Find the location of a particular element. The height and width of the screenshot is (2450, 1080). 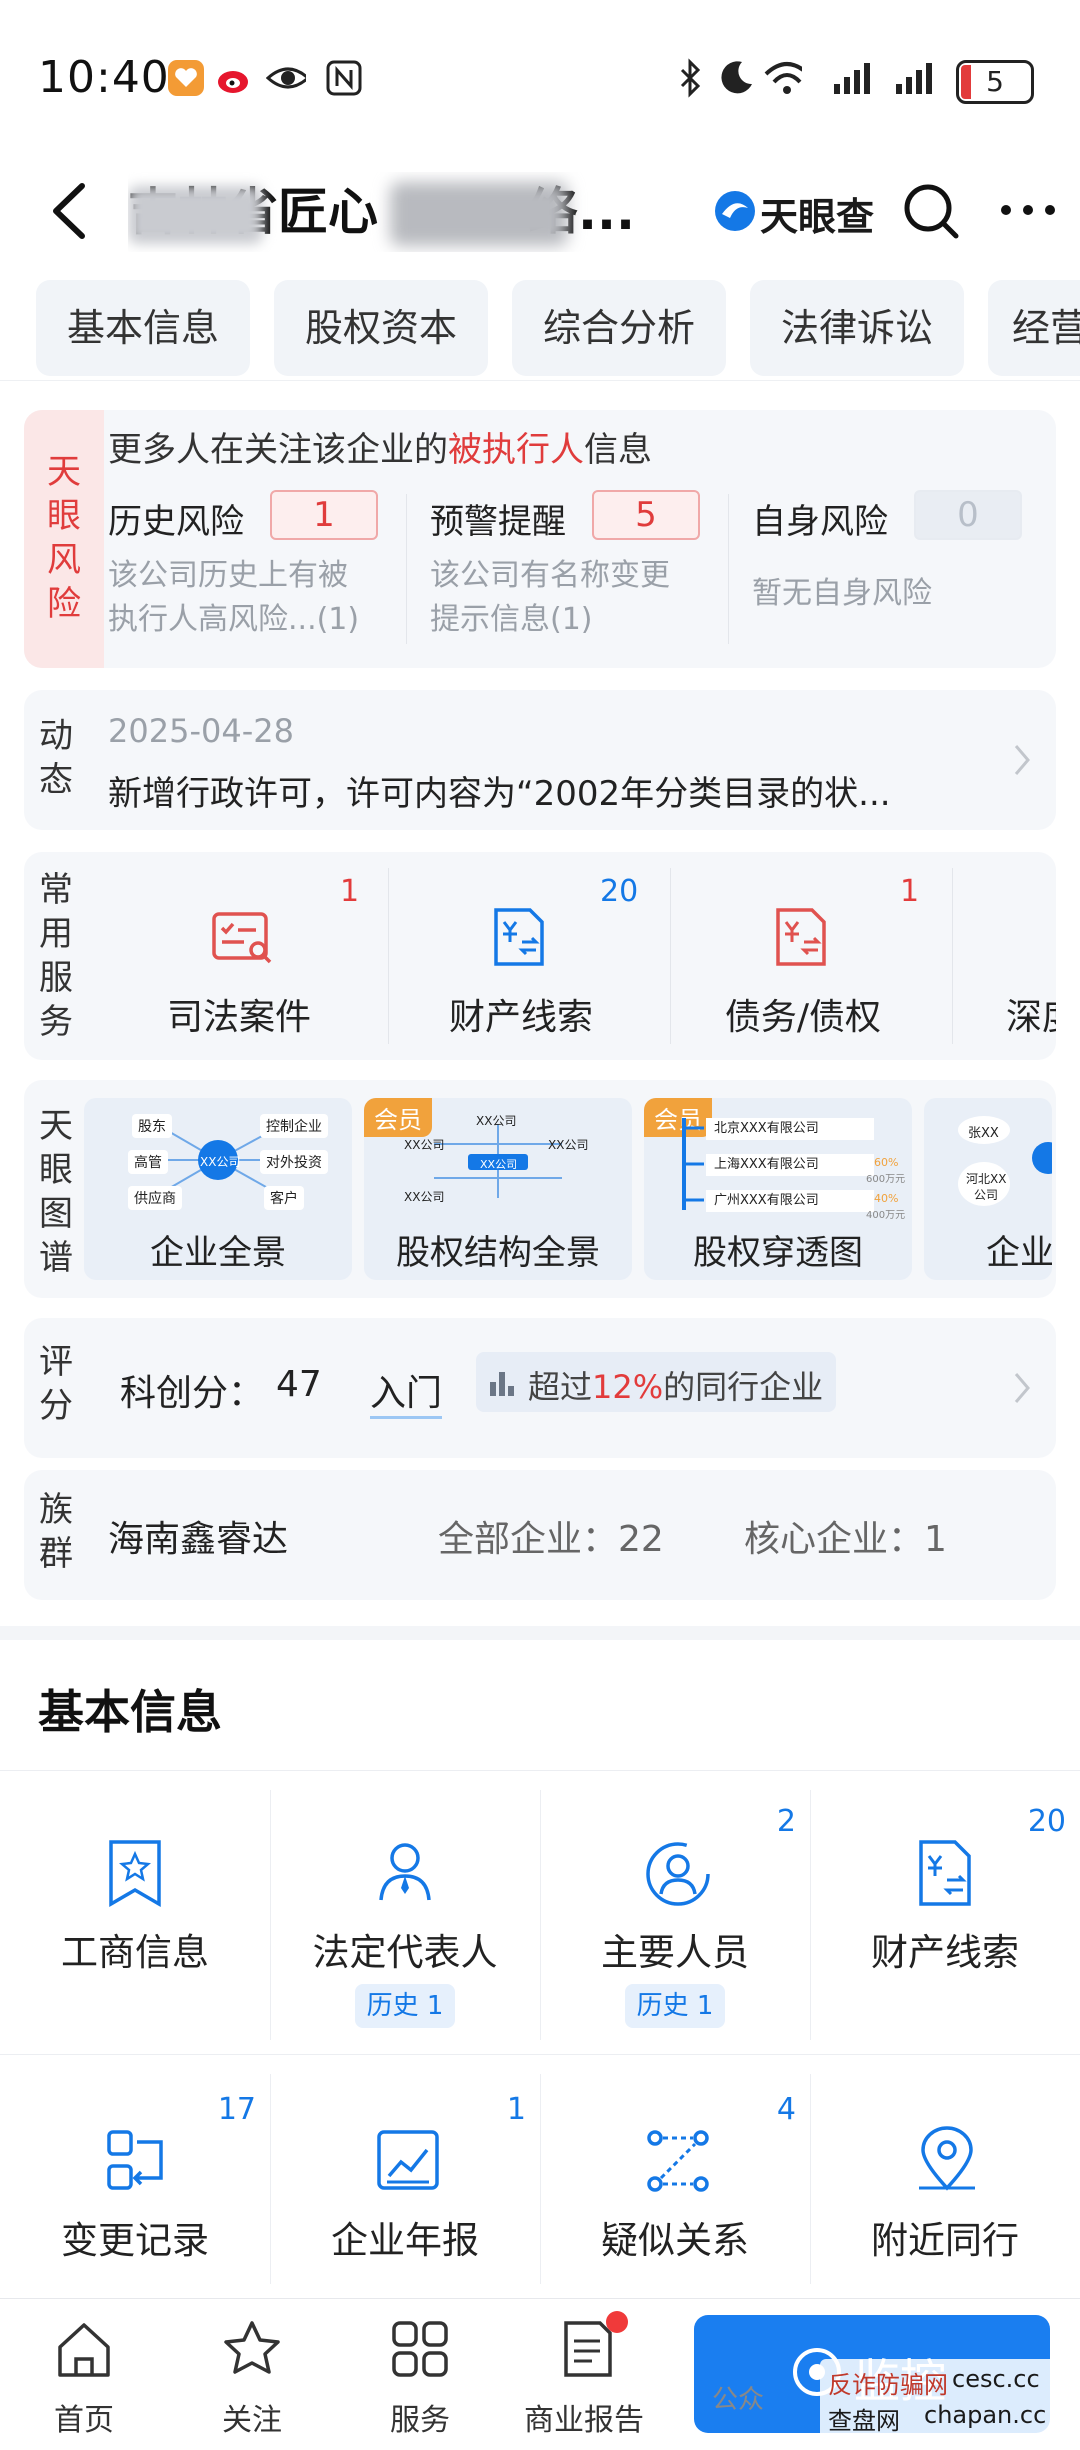

legal-rep-icon is located at coordinates (405, 1872).